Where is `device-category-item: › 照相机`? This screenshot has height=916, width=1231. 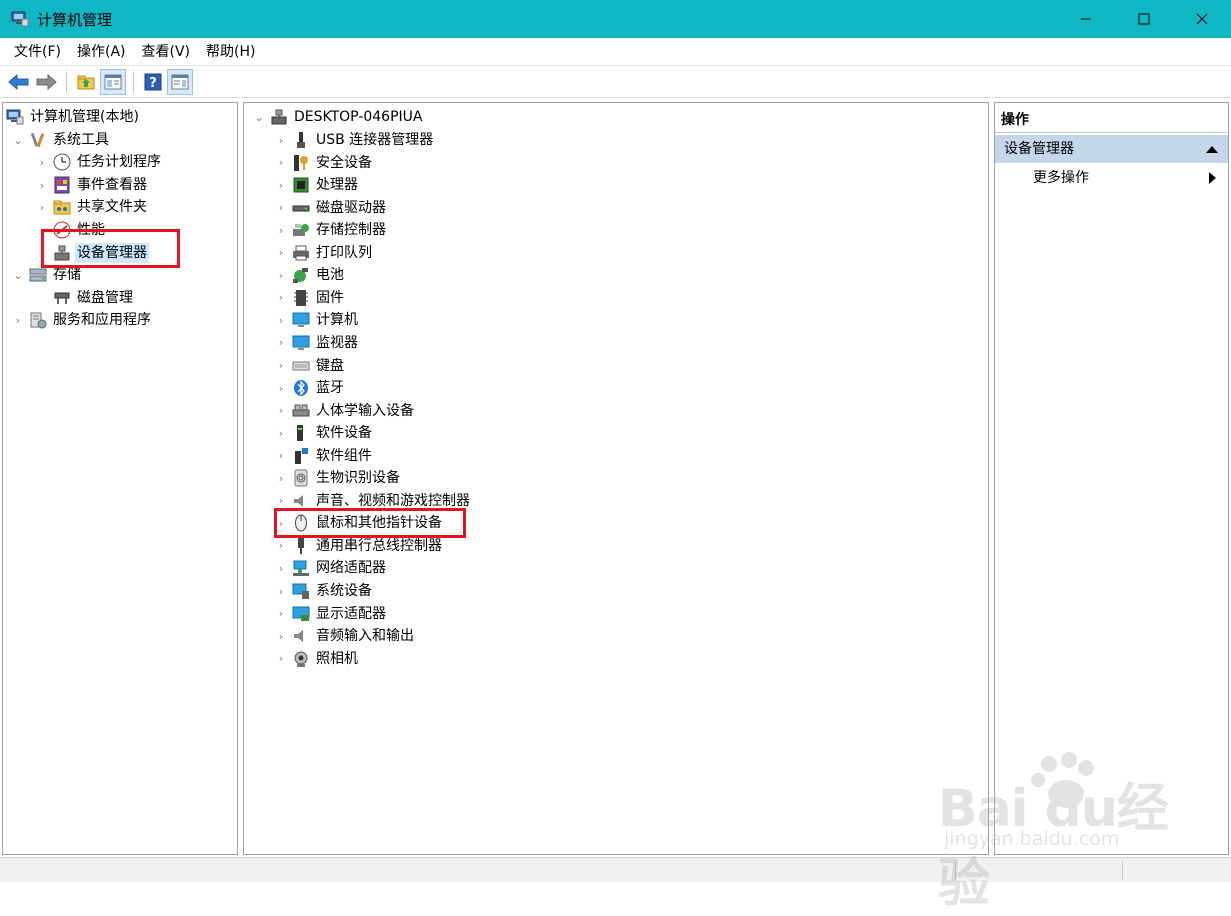
device-category-item: › 照相机 is located at coordinates (317, 659).